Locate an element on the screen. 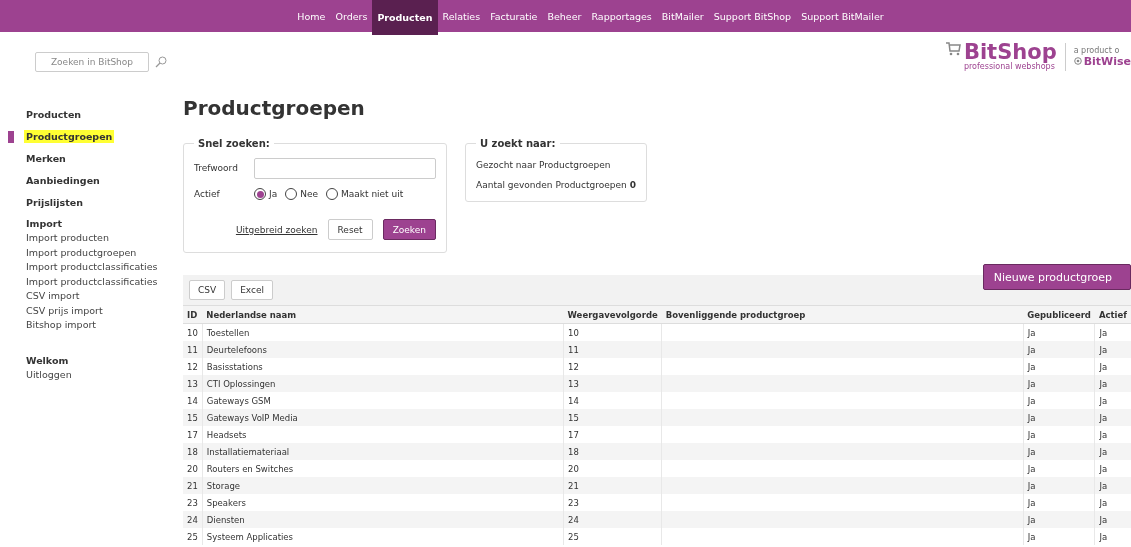 The image size is (1131, 547). column-header: Bovenliggende productgroep is located at coordinates (842, 314).